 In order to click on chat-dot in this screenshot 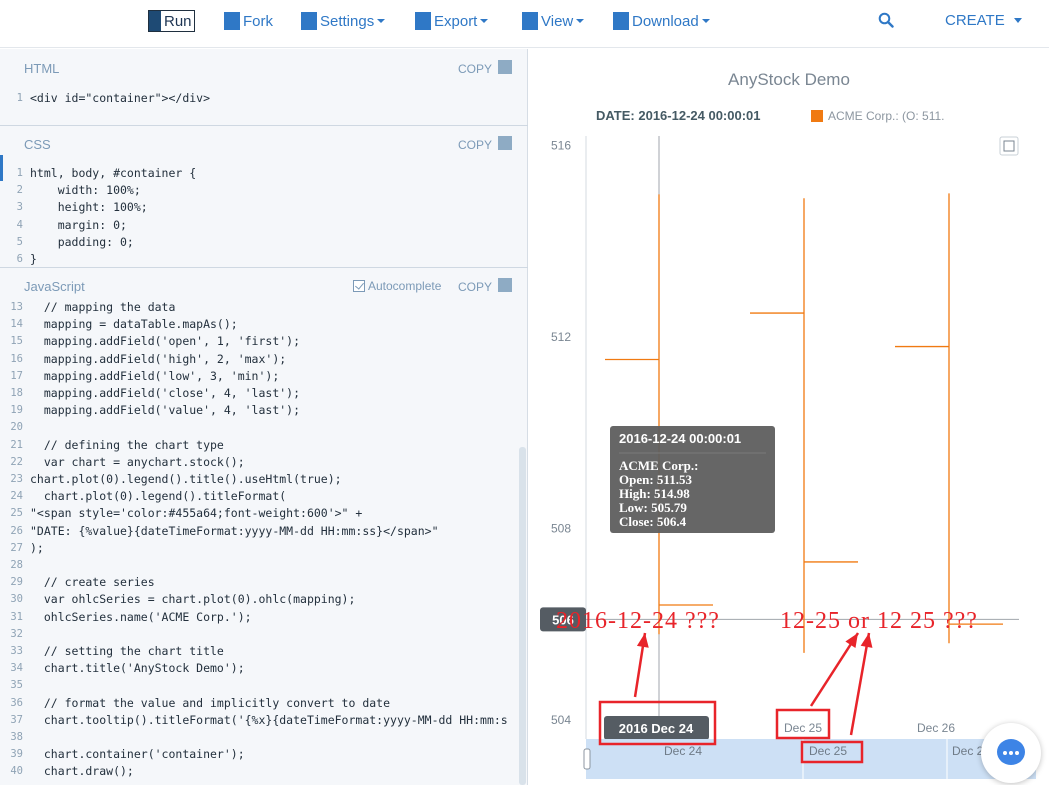, I will do `click(1017, 753)`.